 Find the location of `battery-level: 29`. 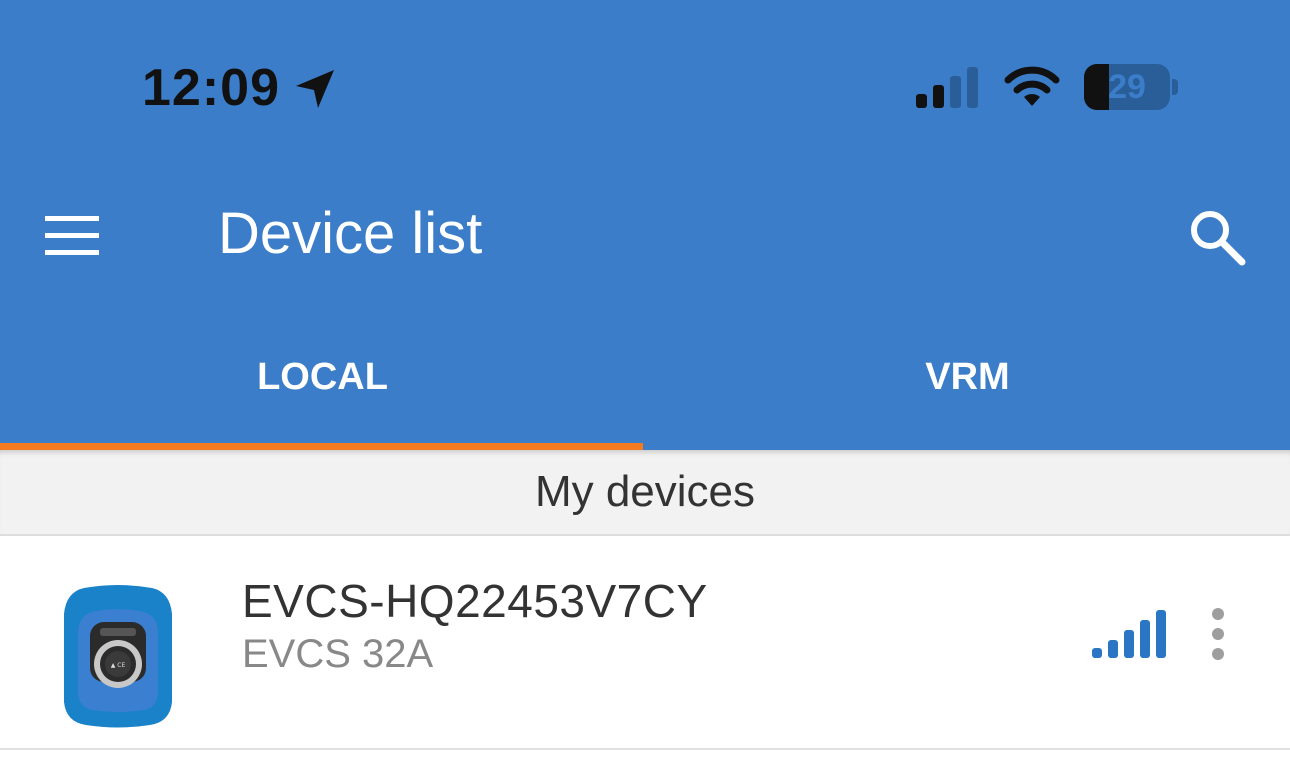

battery-level: 29 is located at coordinates (1127, 87).